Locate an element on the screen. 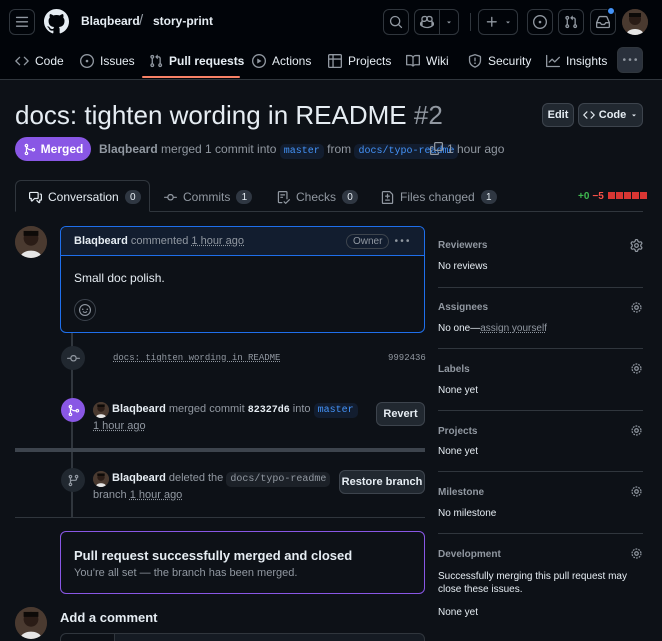  assignees-none: No one— is located at coordinates (459, 328).